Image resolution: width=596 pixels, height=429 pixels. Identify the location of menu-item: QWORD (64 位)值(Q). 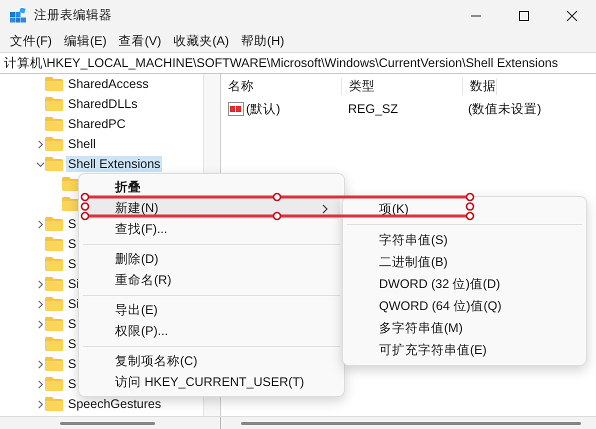
(464, 306).